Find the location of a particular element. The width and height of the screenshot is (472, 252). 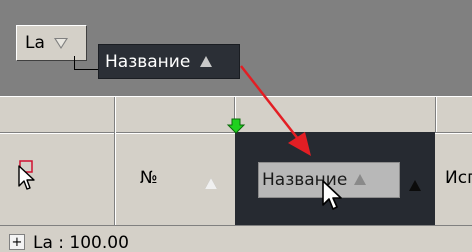

group-row: + La : 100.00 is located at coordinates (236, 238).